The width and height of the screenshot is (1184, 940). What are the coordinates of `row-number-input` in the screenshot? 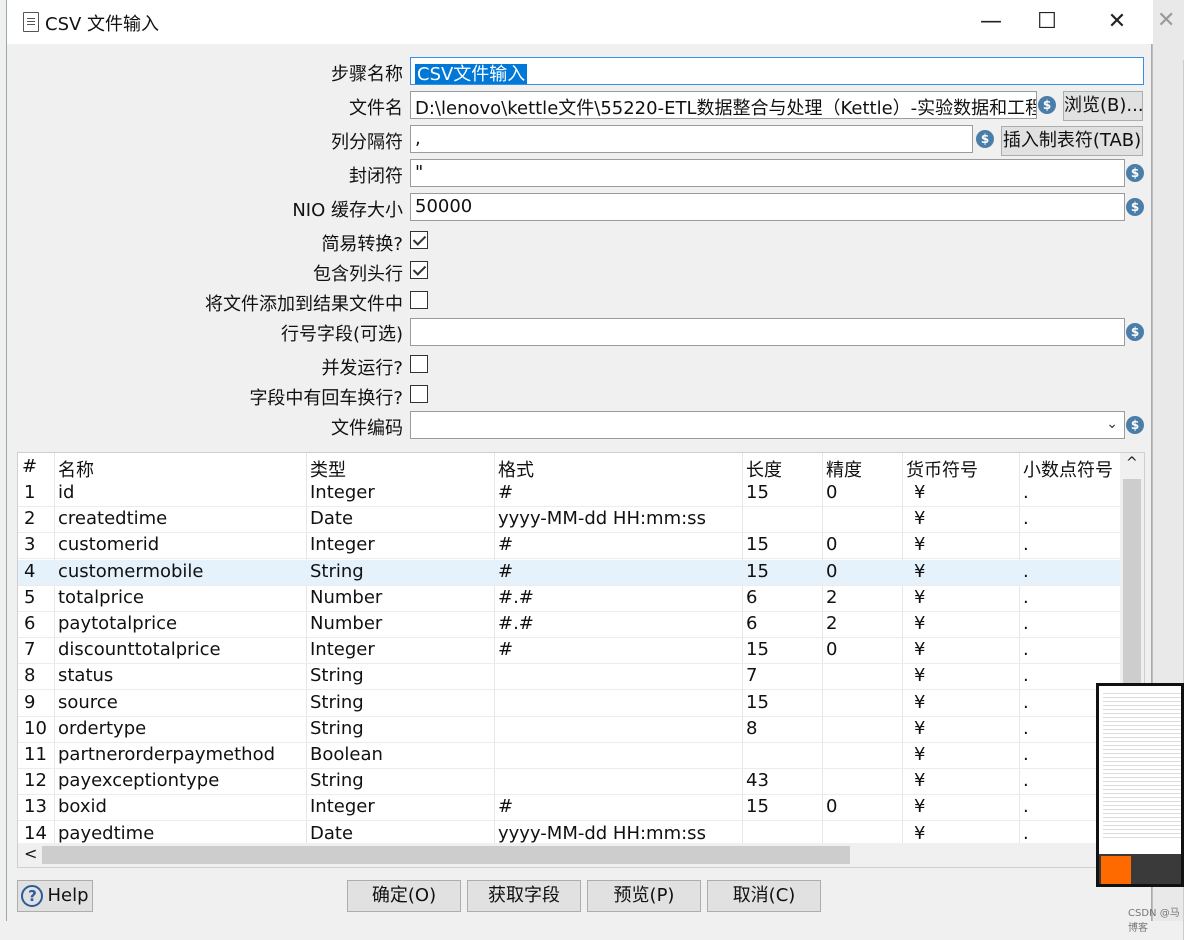 It's located at (767, 332).